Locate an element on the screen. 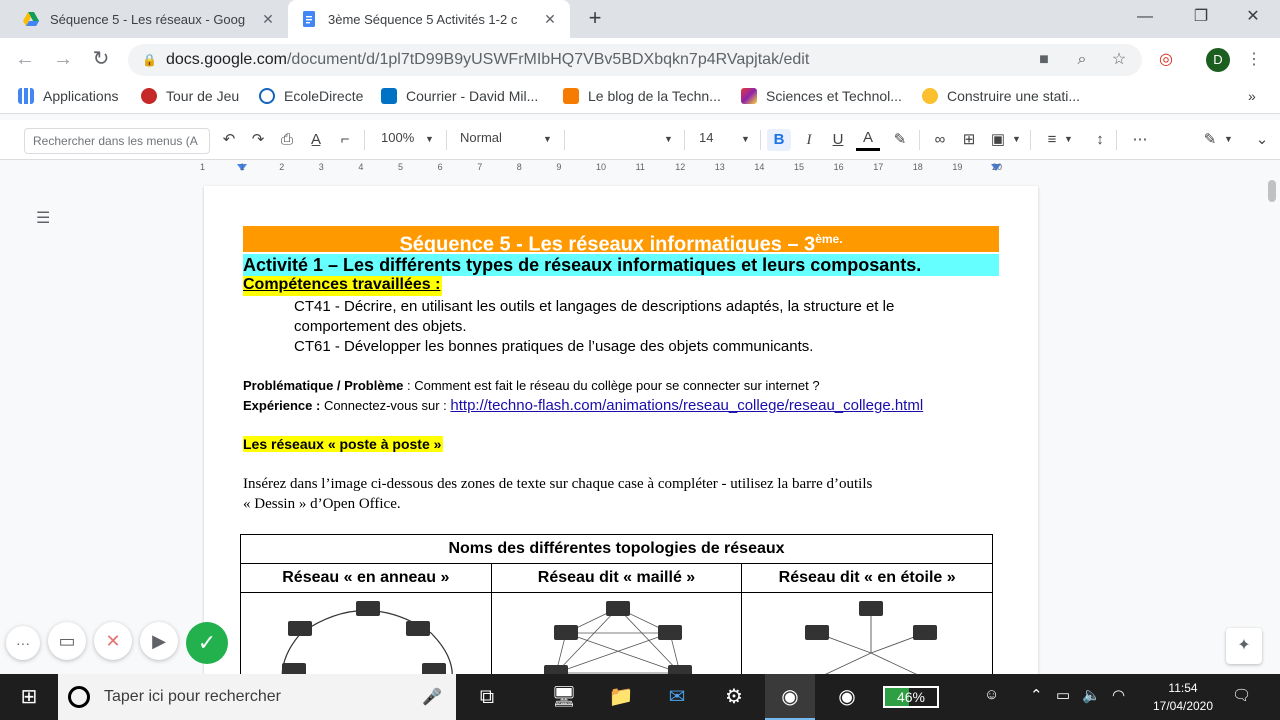 Image resolution: width=1280 pixels, height=720 pixels. font-size-select: 14 is located at coordinates (706, 137).